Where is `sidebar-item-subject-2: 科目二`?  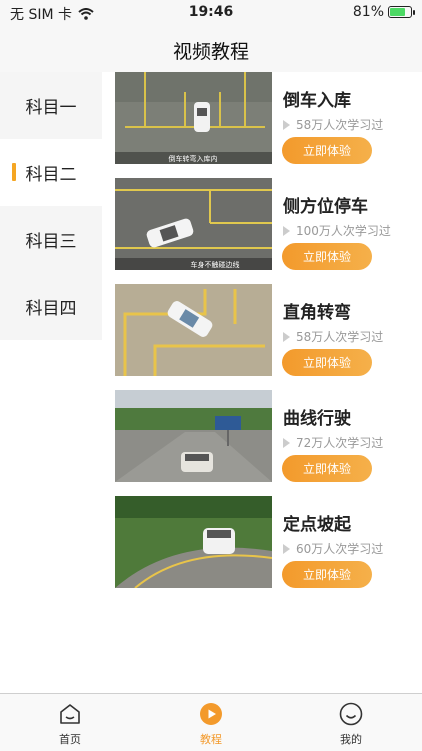
sidebar-item-subject-2: 科目二 is located at coordinates (51, 172).